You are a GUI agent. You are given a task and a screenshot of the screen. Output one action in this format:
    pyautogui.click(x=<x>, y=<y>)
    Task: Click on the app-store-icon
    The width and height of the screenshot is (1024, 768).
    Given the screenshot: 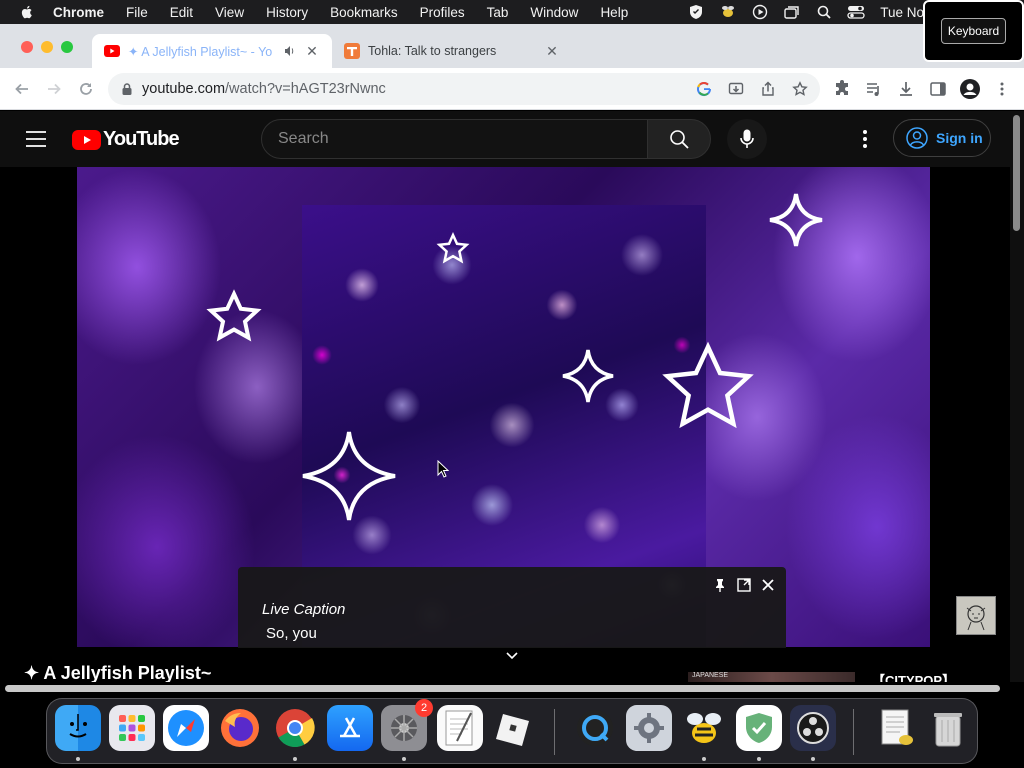 What is the action you would take?
    pyautogui.click(x=350, y=727)
    